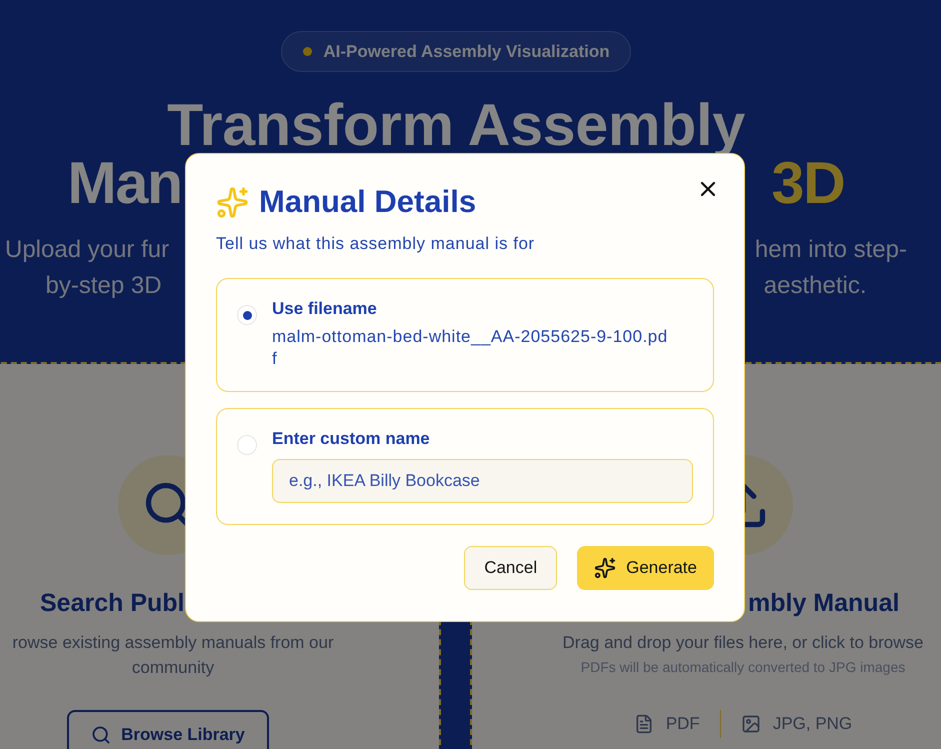  I want to click on option-label: Enter custom name, so click(351, 439).